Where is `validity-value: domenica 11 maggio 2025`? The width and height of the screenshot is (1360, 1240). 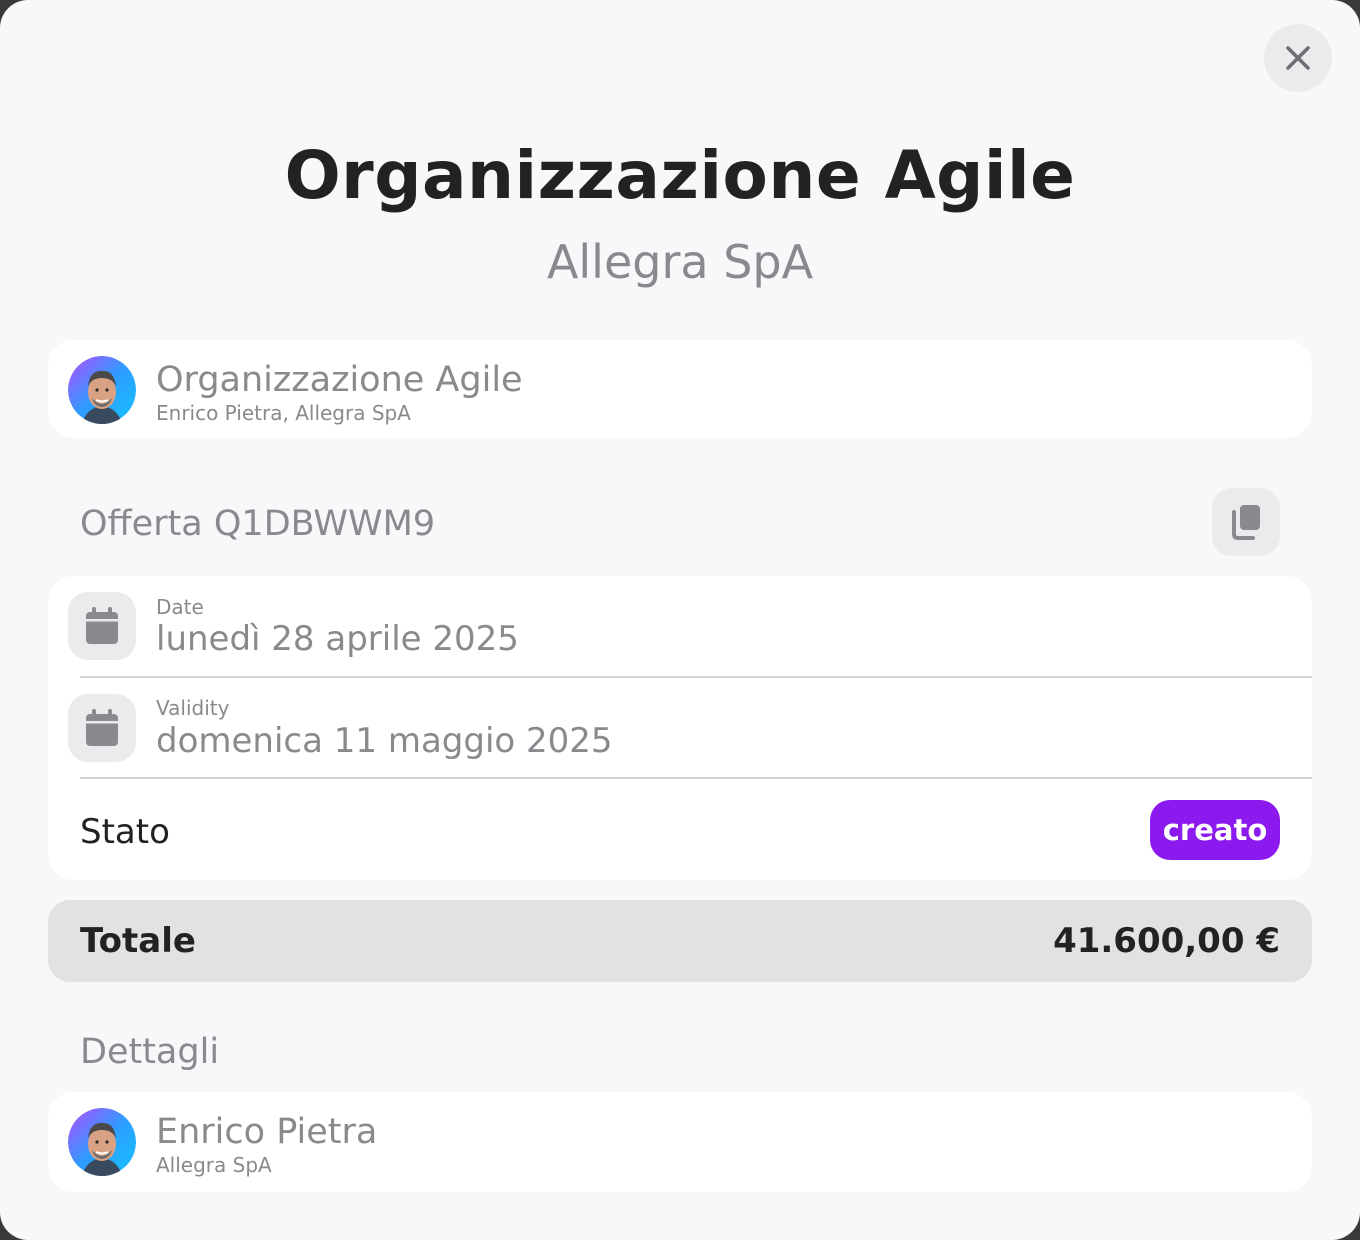 validity-value: domenica 11 maggio 2025 is located at coordinates (384, 741).